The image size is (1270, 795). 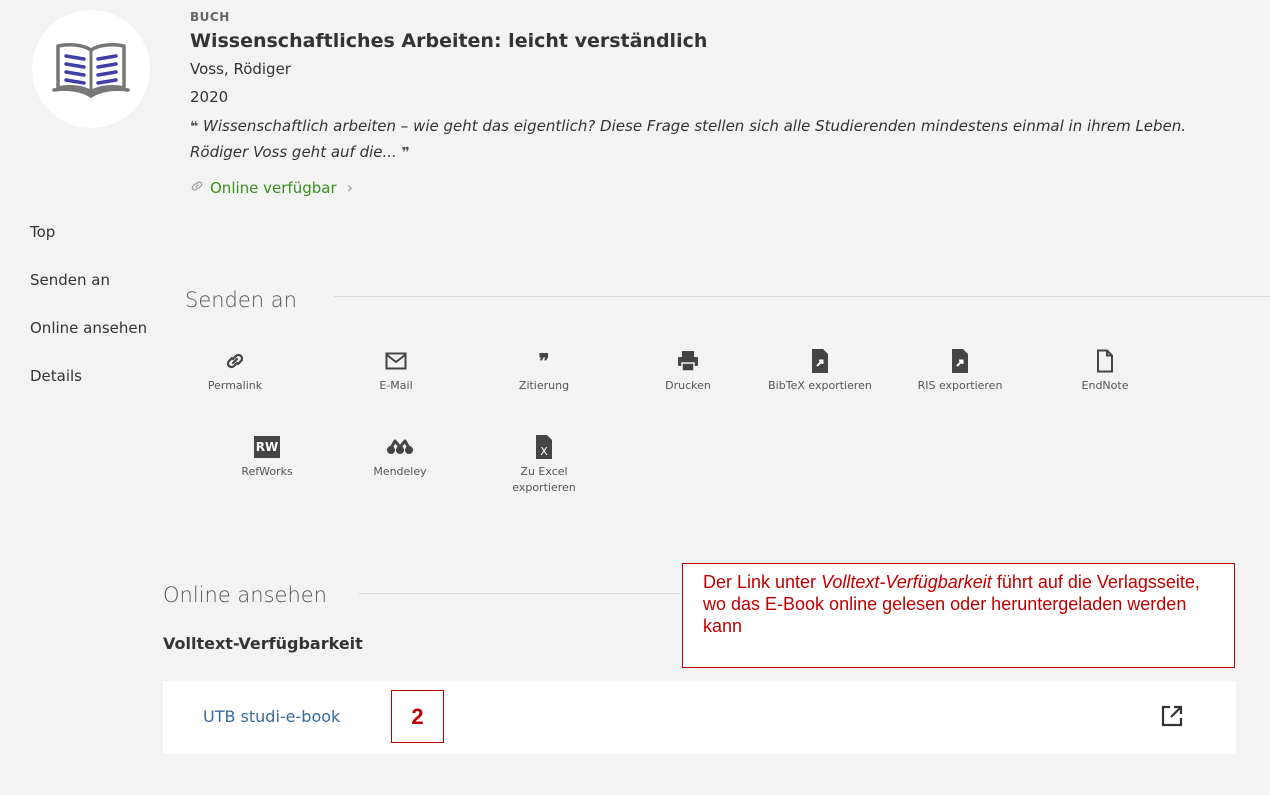 I want to click on nav-item-details: Details, so click(x=88, y=390).